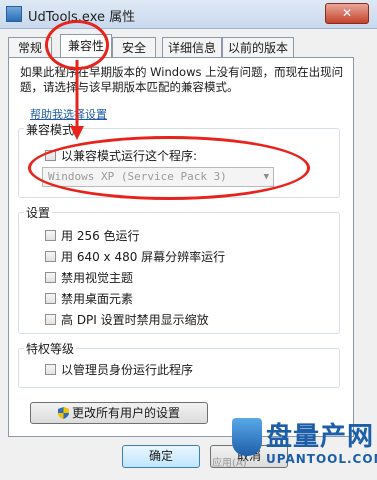  What do you see at coordinates (97, 278) in the screenshot?
I see `setting-label: 禁用视觉主题` at bounding box center [97, 278].